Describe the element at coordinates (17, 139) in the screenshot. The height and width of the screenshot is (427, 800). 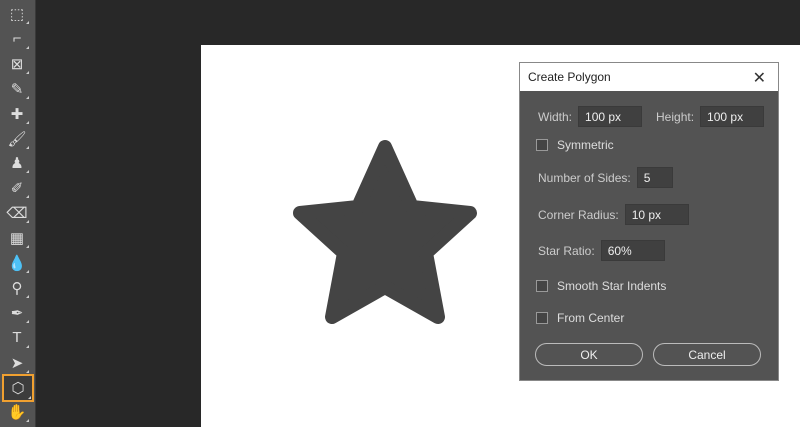
I see `brush-tool-icon: 🖌` at that location.